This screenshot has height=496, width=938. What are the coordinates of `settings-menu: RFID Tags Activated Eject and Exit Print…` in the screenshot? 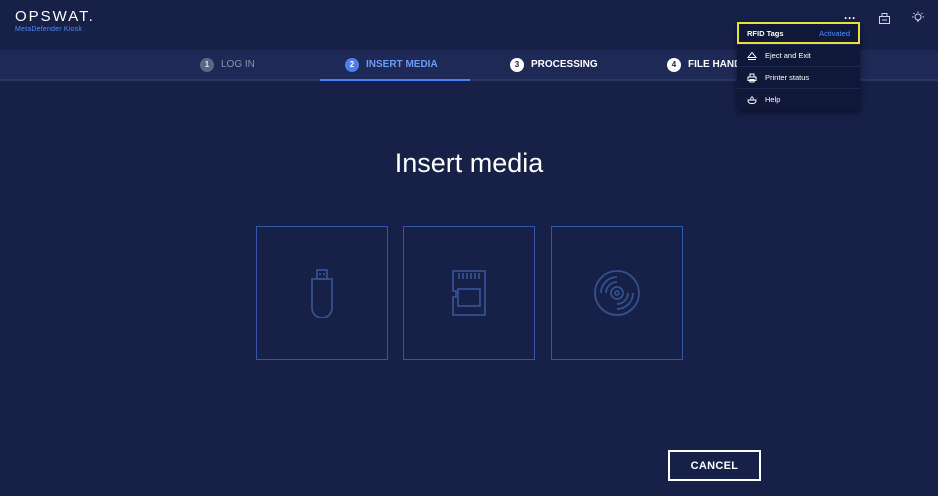 It's located at (798, 66).